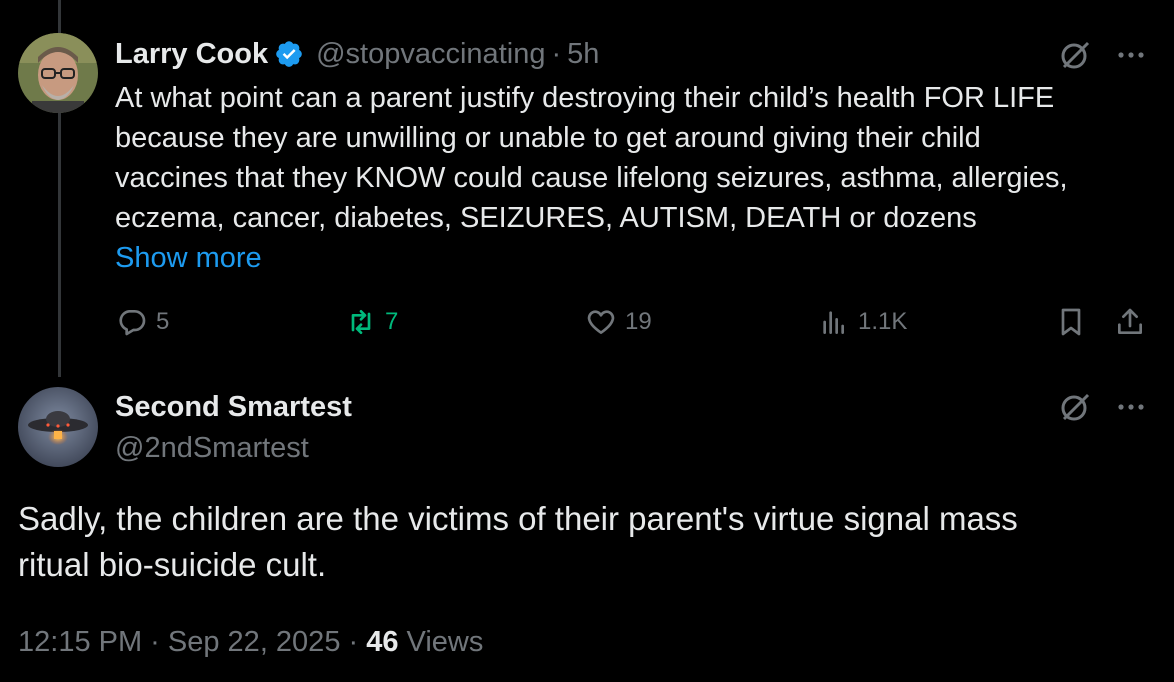  What do you see at coordinates (833, 322) in the screenshot?
I see `views-icon` at bounding box center [833, 322].